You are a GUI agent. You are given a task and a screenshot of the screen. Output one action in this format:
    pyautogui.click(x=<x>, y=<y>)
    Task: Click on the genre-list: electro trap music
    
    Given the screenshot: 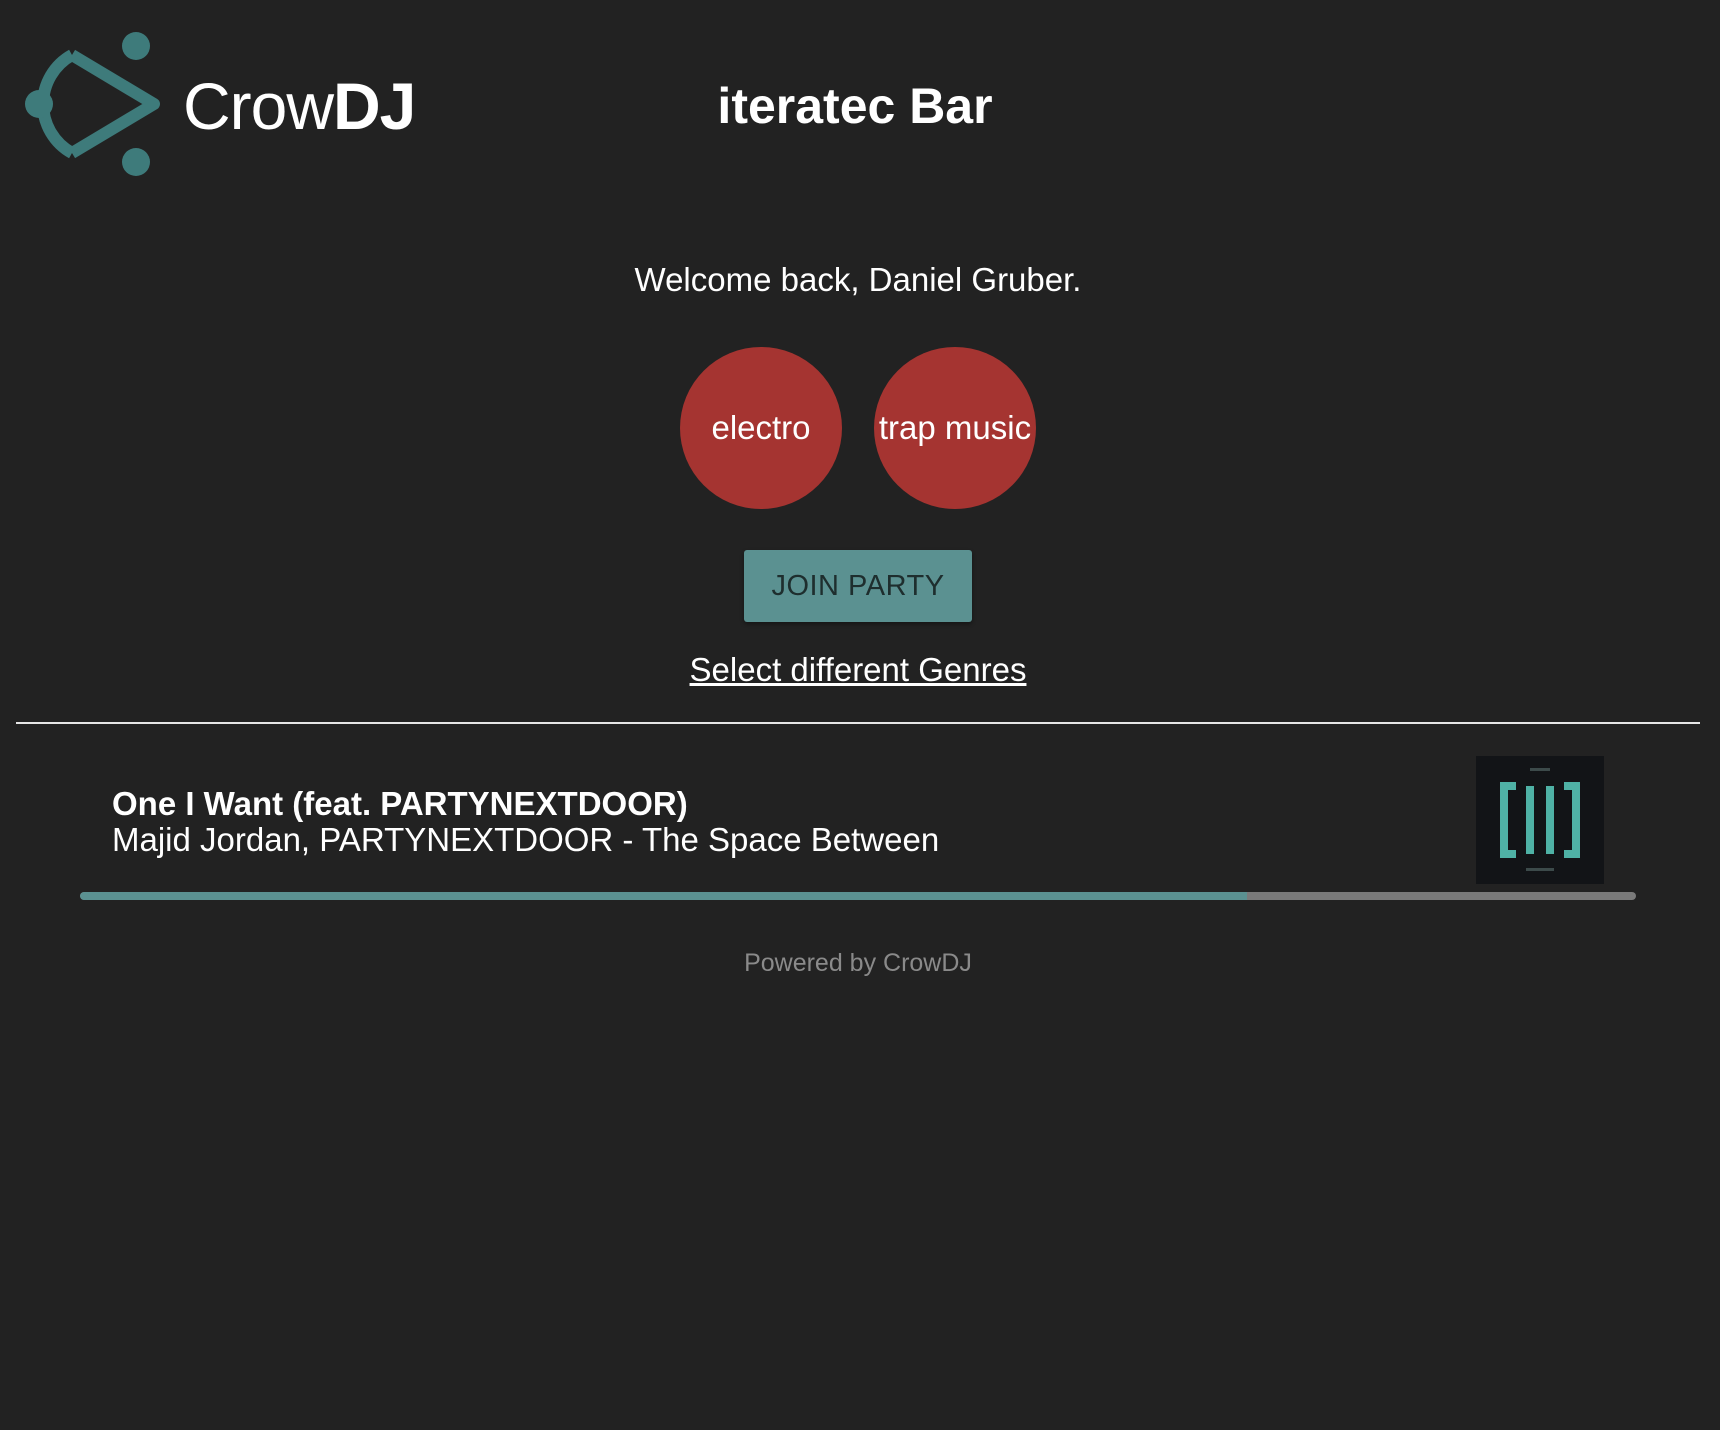 What is the action you would take?
    pyautogui.click(x=858, y=428)
    